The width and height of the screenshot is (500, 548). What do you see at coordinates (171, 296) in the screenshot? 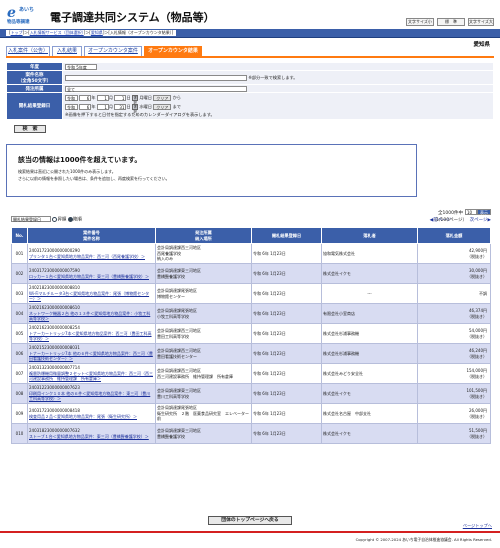
I see `row-place: 博物館センター` at bounding box center [171, 296].